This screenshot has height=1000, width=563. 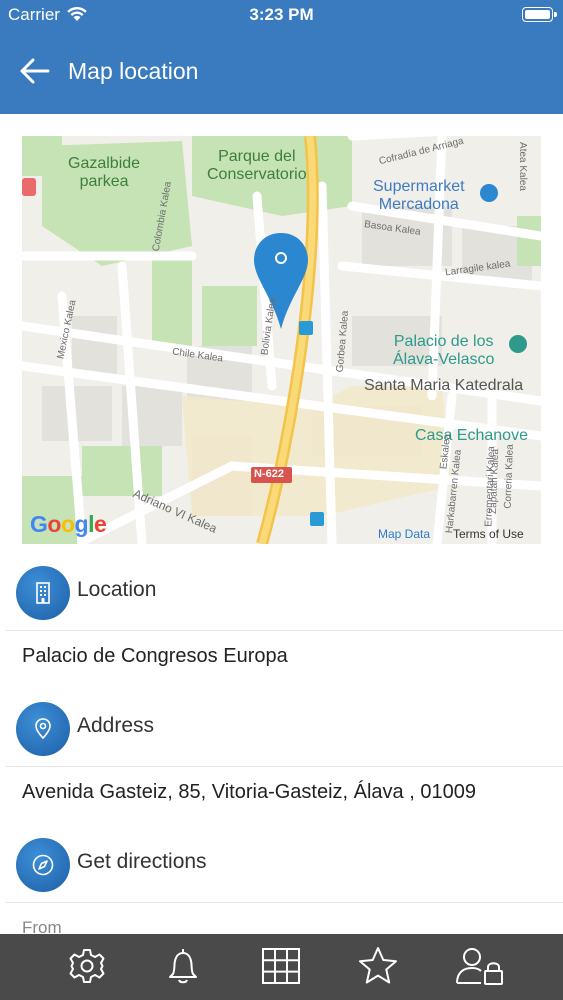 I want to click on street-atea: Atea Kalea, so click(x=522, y=166).